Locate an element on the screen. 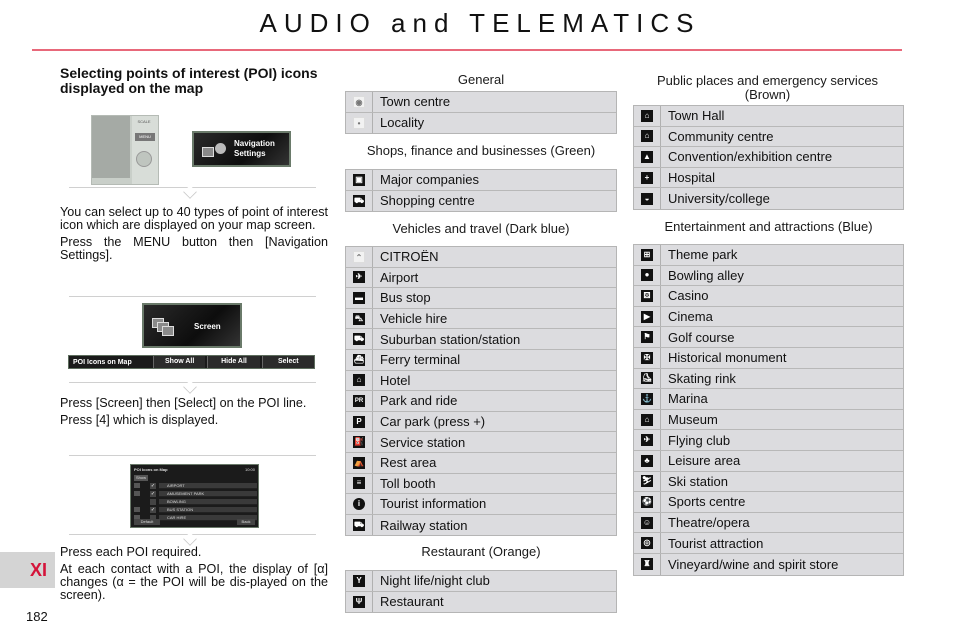 The height and width of the screenshot is (640, 960). anchor-icon: ⚓ is located at coordinates (647, 398).